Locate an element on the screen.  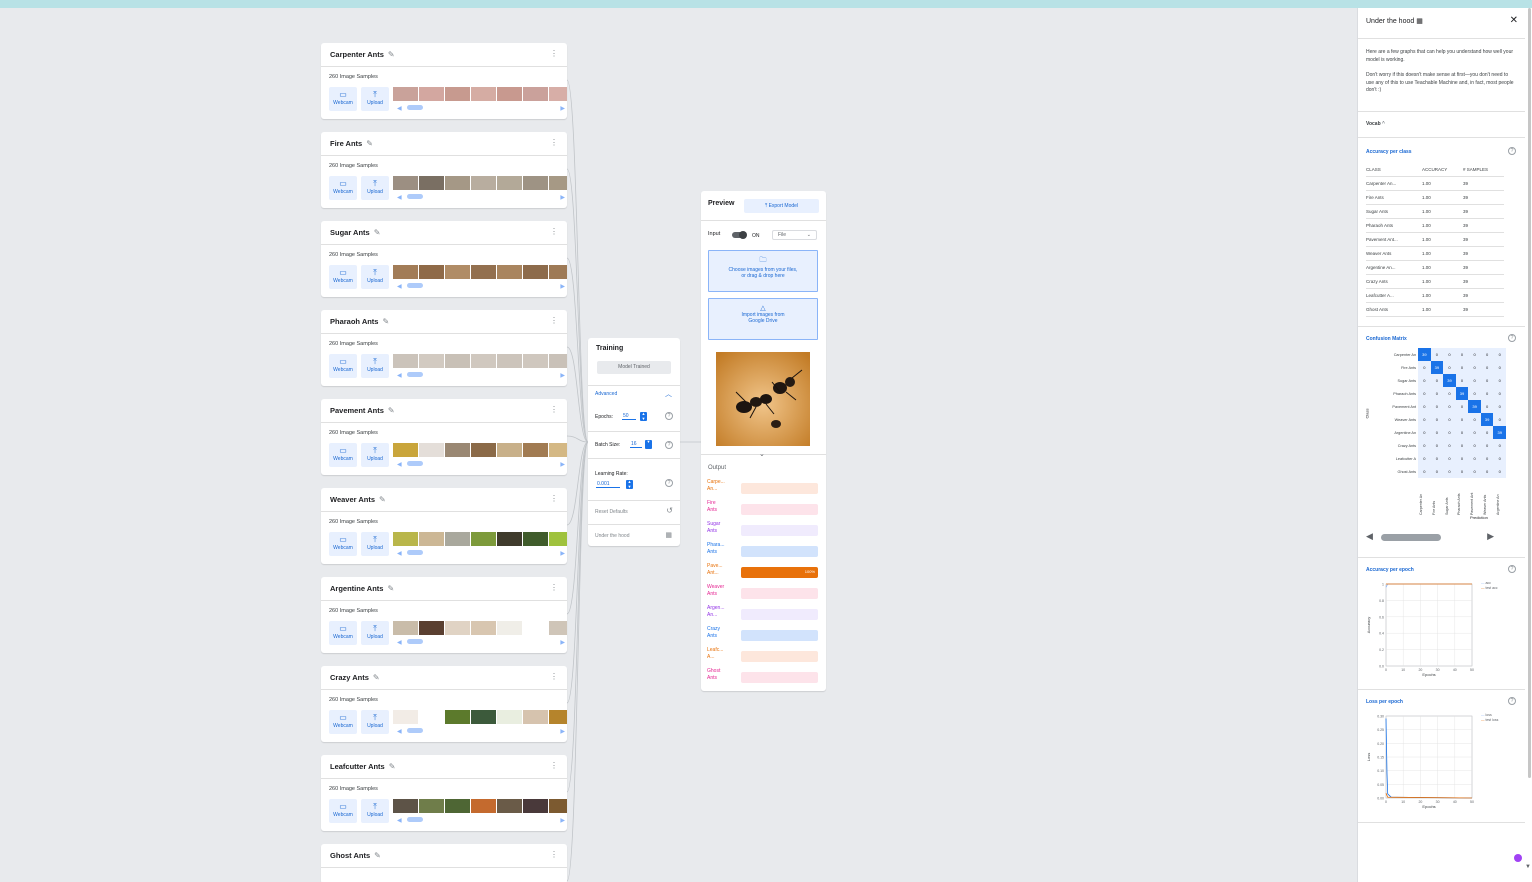
scroll-down-icon: ▼ is located at coordinates (1528, 867).